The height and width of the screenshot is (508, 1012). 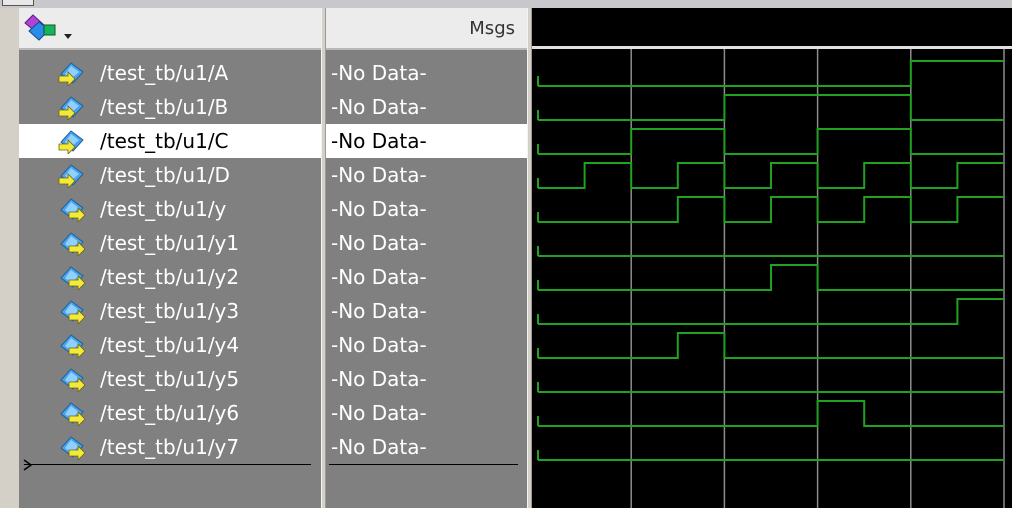 I want to click on signal-row: /test_tb/u1/y4, so click(x=170, y=345).